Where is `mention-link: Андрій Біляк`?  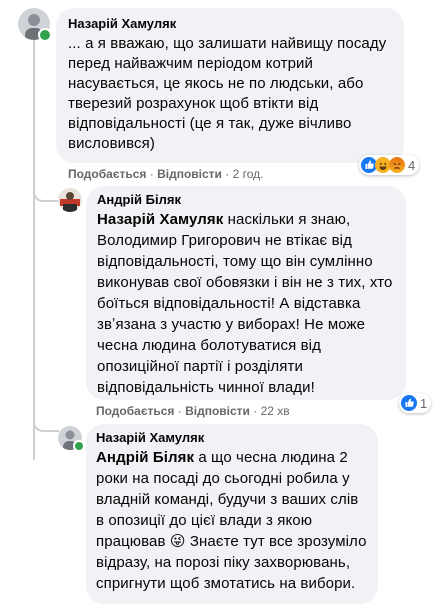 mention-link: Андрій Біляк is located at coordinates (145, 457).